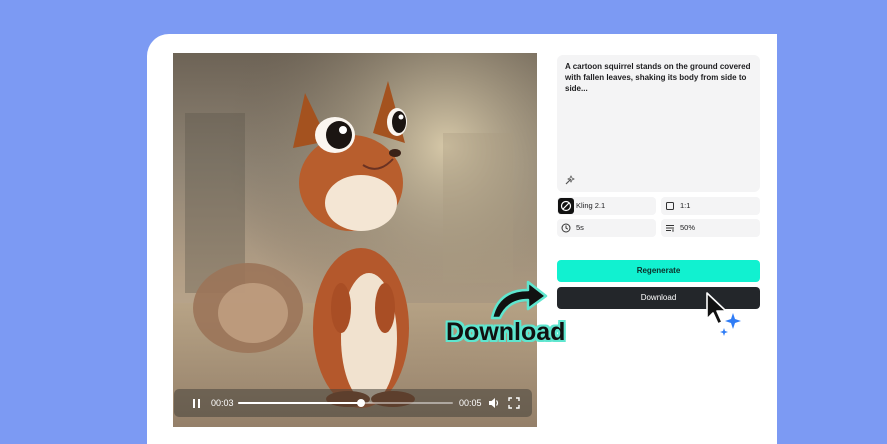 The width and height of the screenshot is (887, 444). What do you see at coordinates (710, 206) in the screenshot?
I see `aspect-ratio-selector: 1:1` at bounding box center [710, 206].